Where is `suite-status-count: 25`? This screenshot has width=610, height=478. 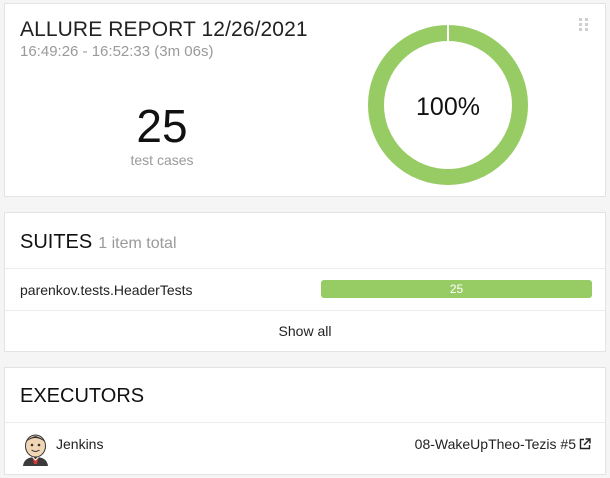 suite-status-count: 25 is located at coordinates (456, 289).